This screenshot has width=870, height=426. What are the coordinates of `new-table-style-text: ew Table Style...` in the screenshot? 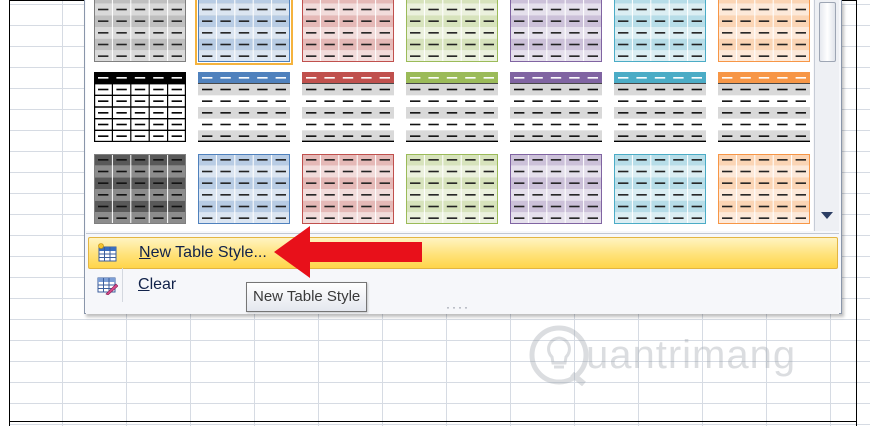 It's located at (208, 252).